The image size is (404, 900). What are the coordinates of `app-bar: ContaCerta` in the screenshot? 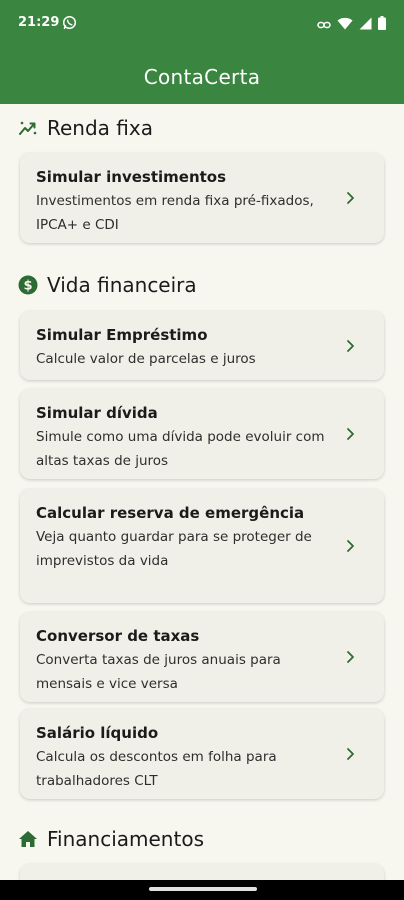 It's located at (202, 77).